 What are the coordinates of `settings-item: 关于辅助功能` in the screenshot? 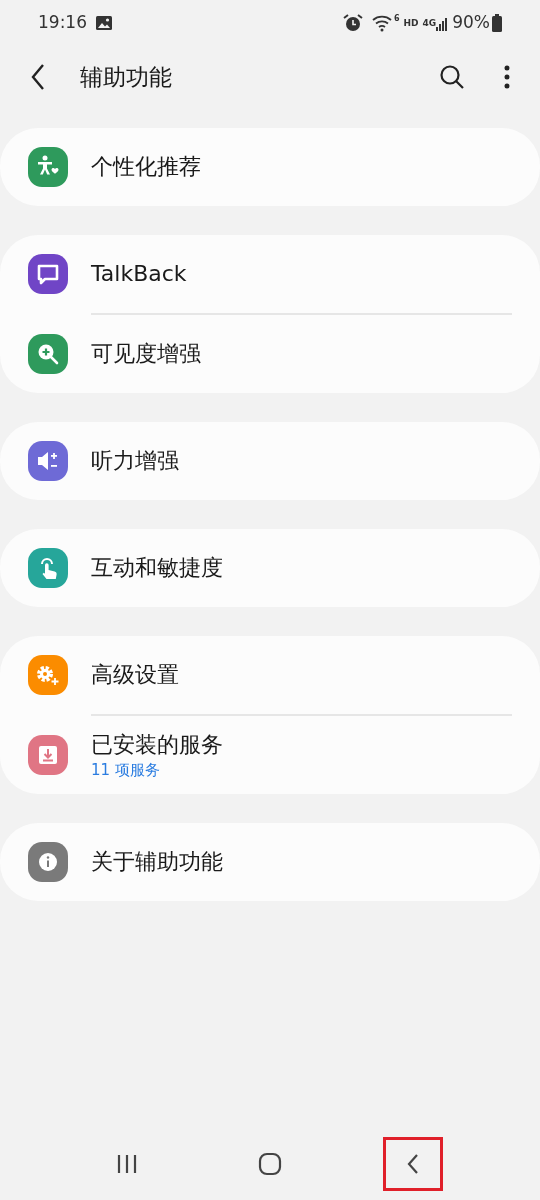 It's located at (270, 862).